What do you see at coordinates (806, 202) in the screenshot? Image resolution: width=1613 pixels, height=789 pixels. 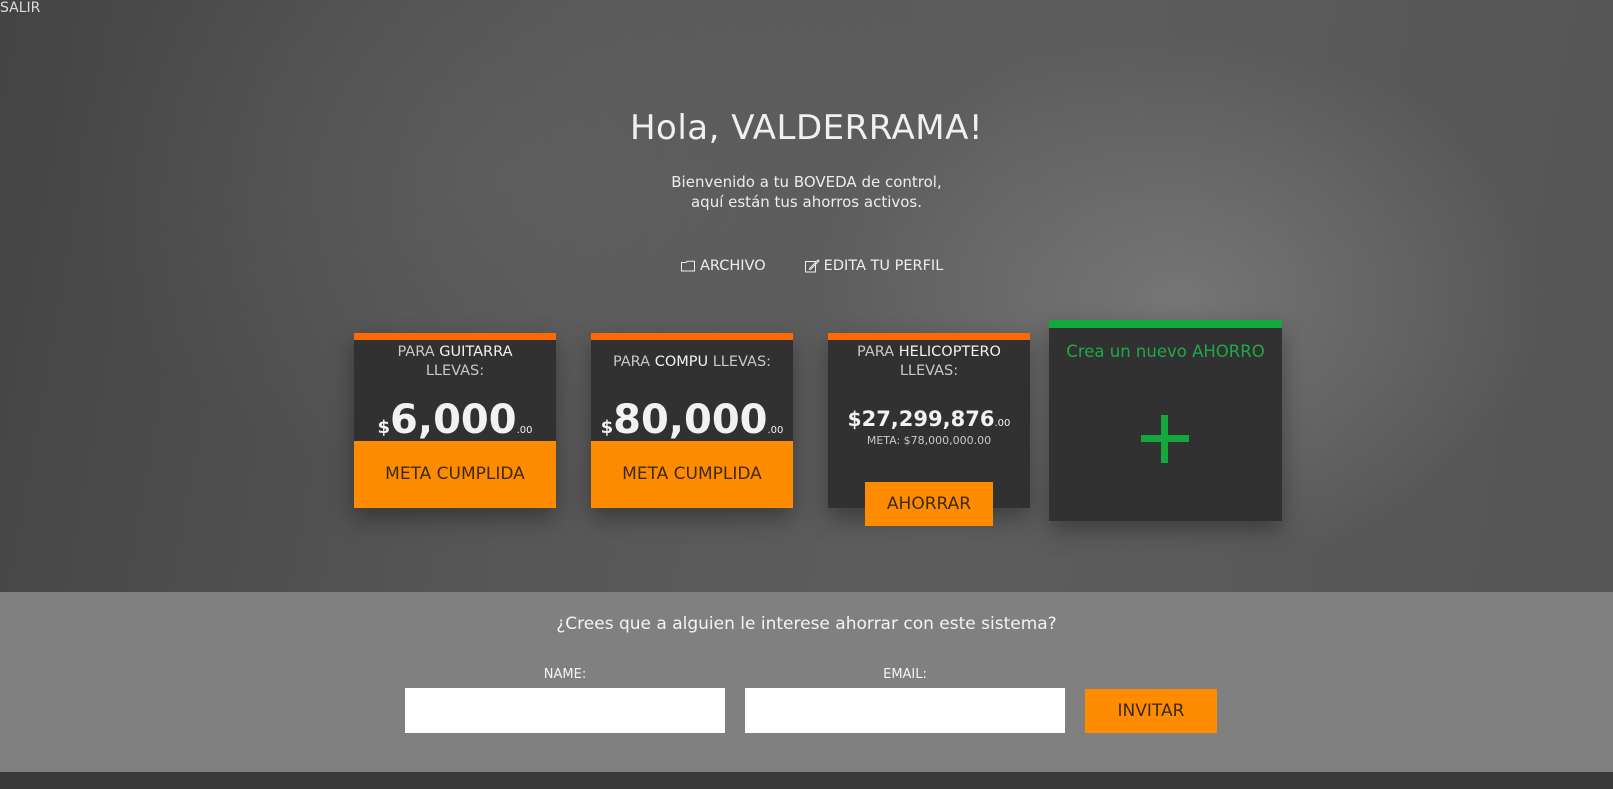 I see `subtitle-line-2: aquí están tus ahorros activos.` at bounding box center [806, 202].